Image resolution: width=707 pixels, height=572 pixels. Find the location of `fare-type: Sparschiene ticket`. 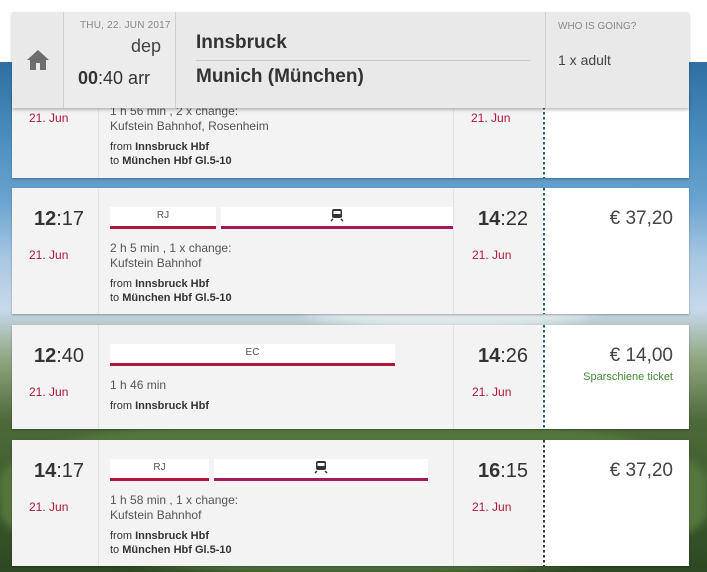

fare-type: Sparschiene ticket is located at coordinates (628, 377).